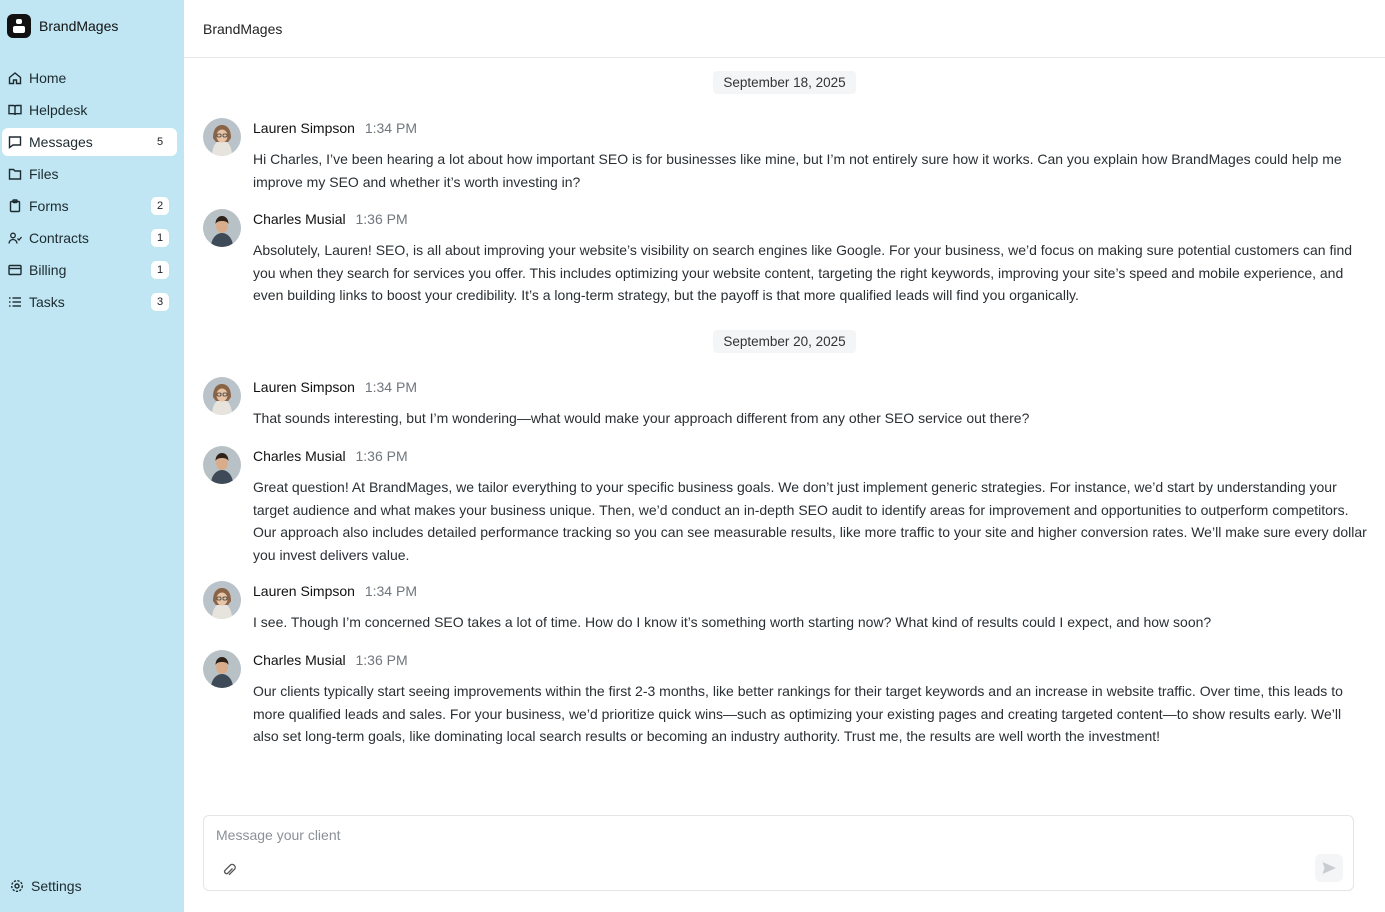 The height and width of the screenshot is (912, 1385). What do you see at coordinates (48, 270) in the screenshot?
I see `sidebar-item-label: Billing` at bounding box center [48, 270].